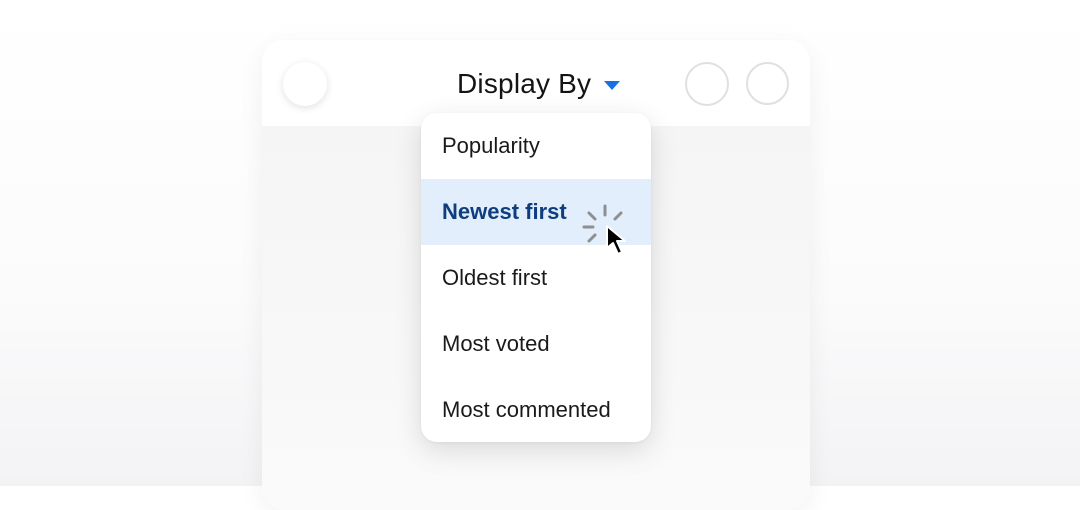 The width and height of the screenshot is (1080, 510). Describe the element at coordinates (526, 409) in the screenshot. I see `menu-item-label: Most commented` at that location.